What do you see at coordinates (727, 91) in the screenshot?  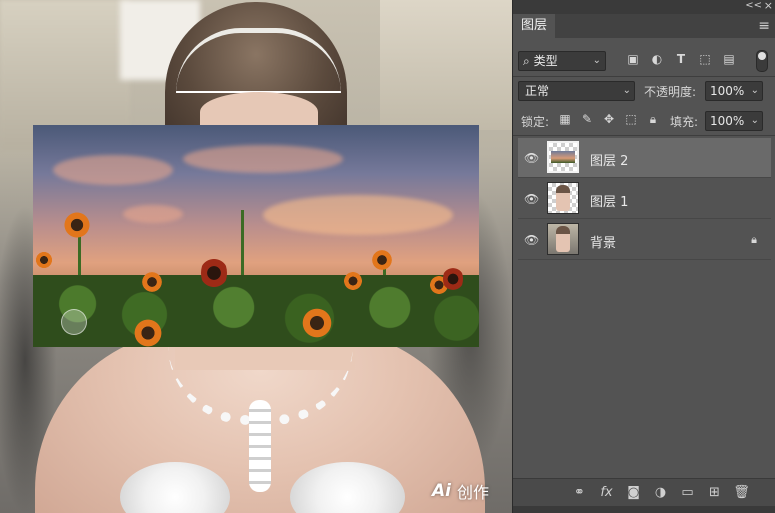 I see `opacity-value: 100%` at bounding box center [727, 91].